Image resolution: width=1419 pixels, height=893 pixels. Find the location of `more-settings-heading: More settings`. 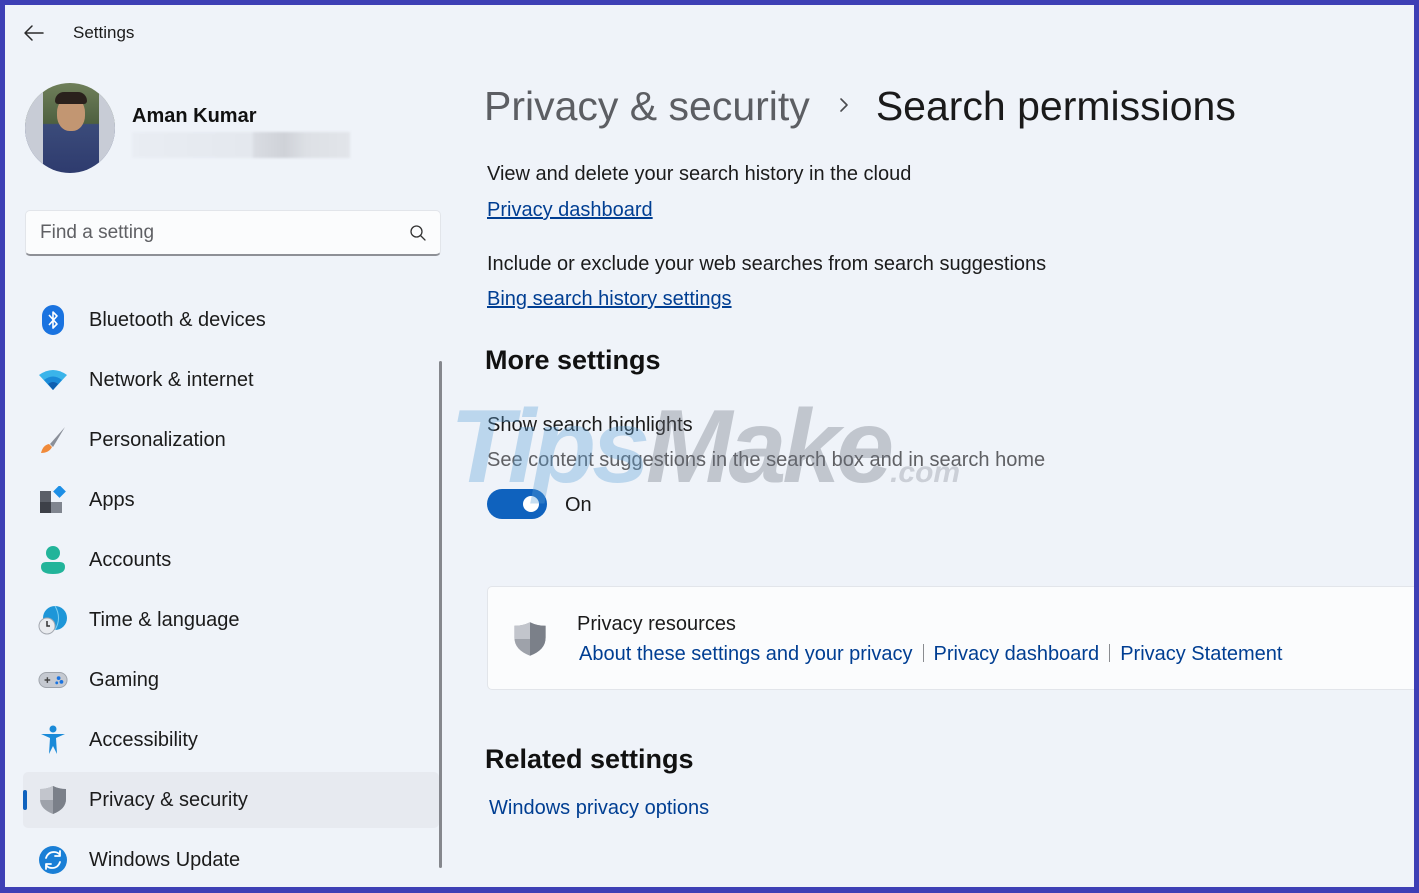

more-settings-heading: More settings is located at coordinates (573, 360).